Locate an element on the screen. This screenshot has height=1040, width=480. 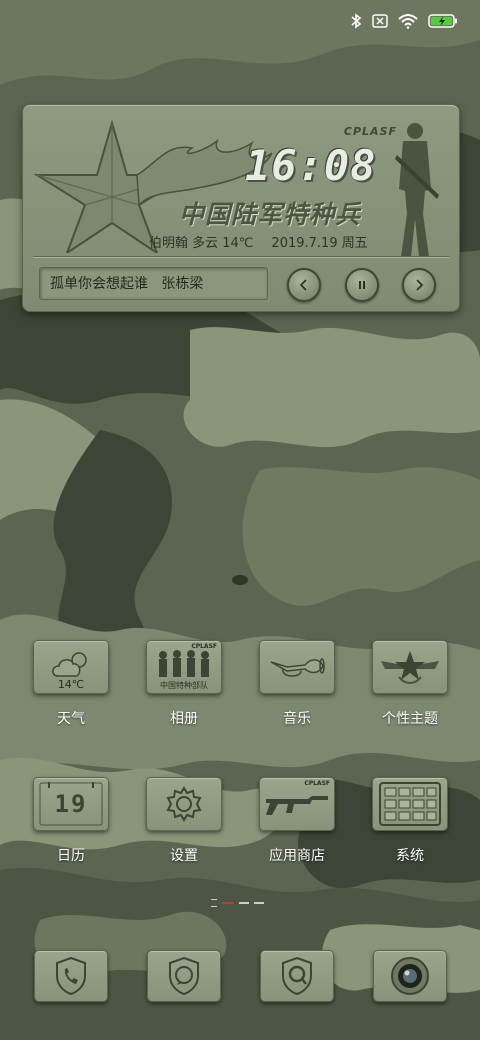
date-text: 2019.7.19 周五 is located at coordinates (319, 243).